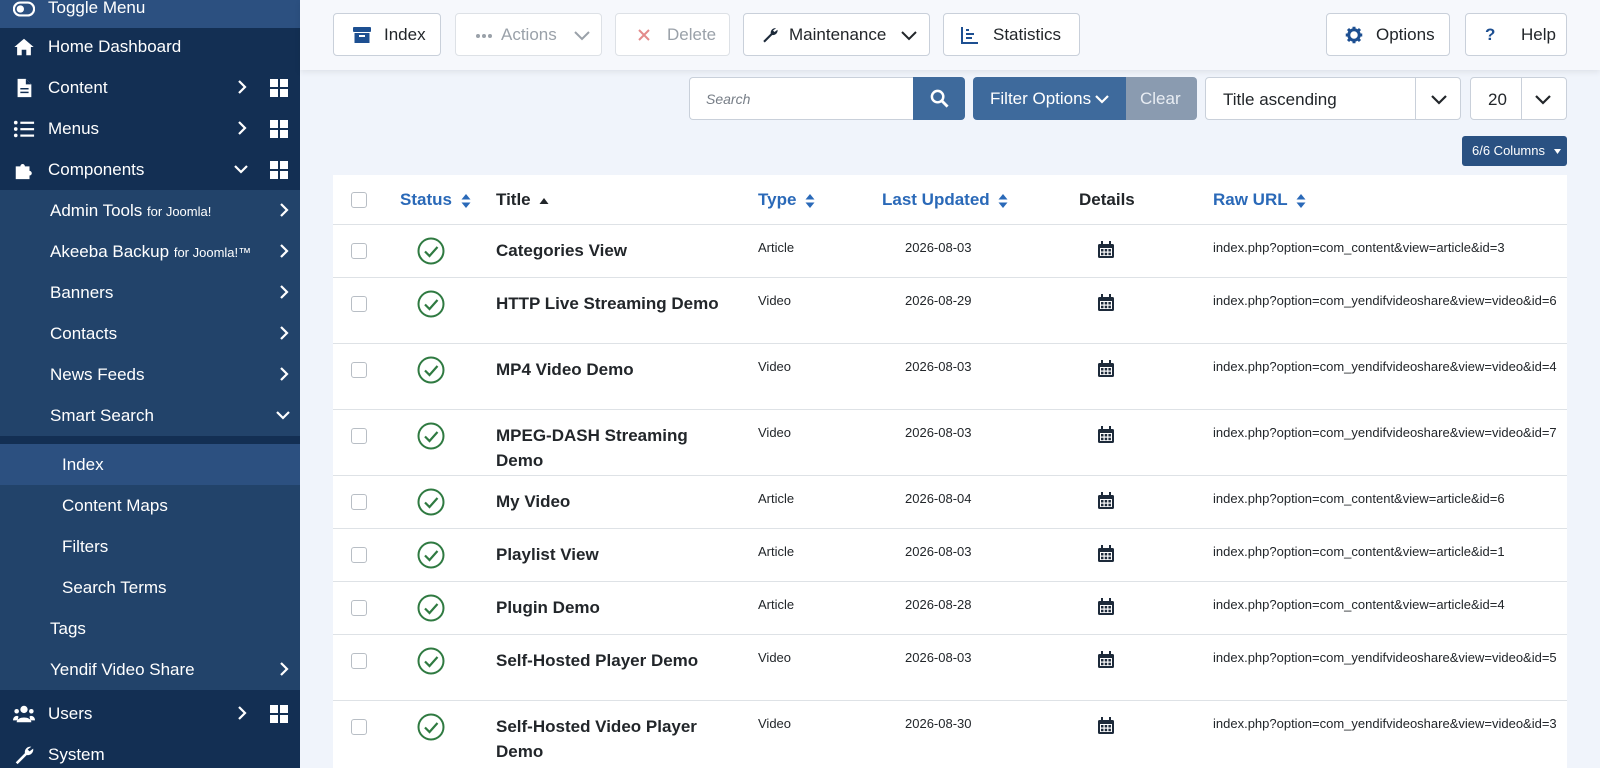  I want to click on row-last-updated: 2026-08-04, so click(938, 498).